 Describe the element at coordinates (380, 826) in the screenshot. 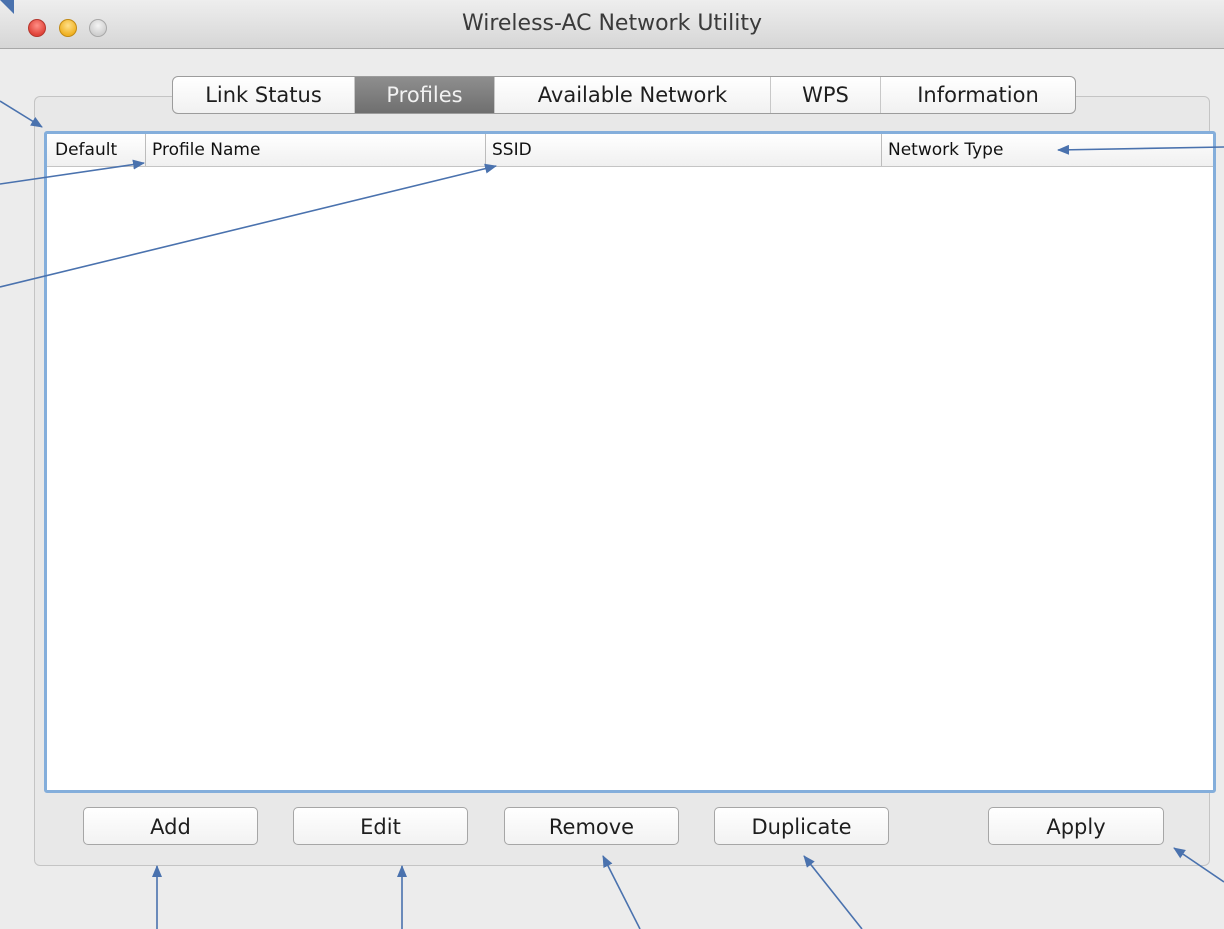

I see `edit-button: Edit` at that location.